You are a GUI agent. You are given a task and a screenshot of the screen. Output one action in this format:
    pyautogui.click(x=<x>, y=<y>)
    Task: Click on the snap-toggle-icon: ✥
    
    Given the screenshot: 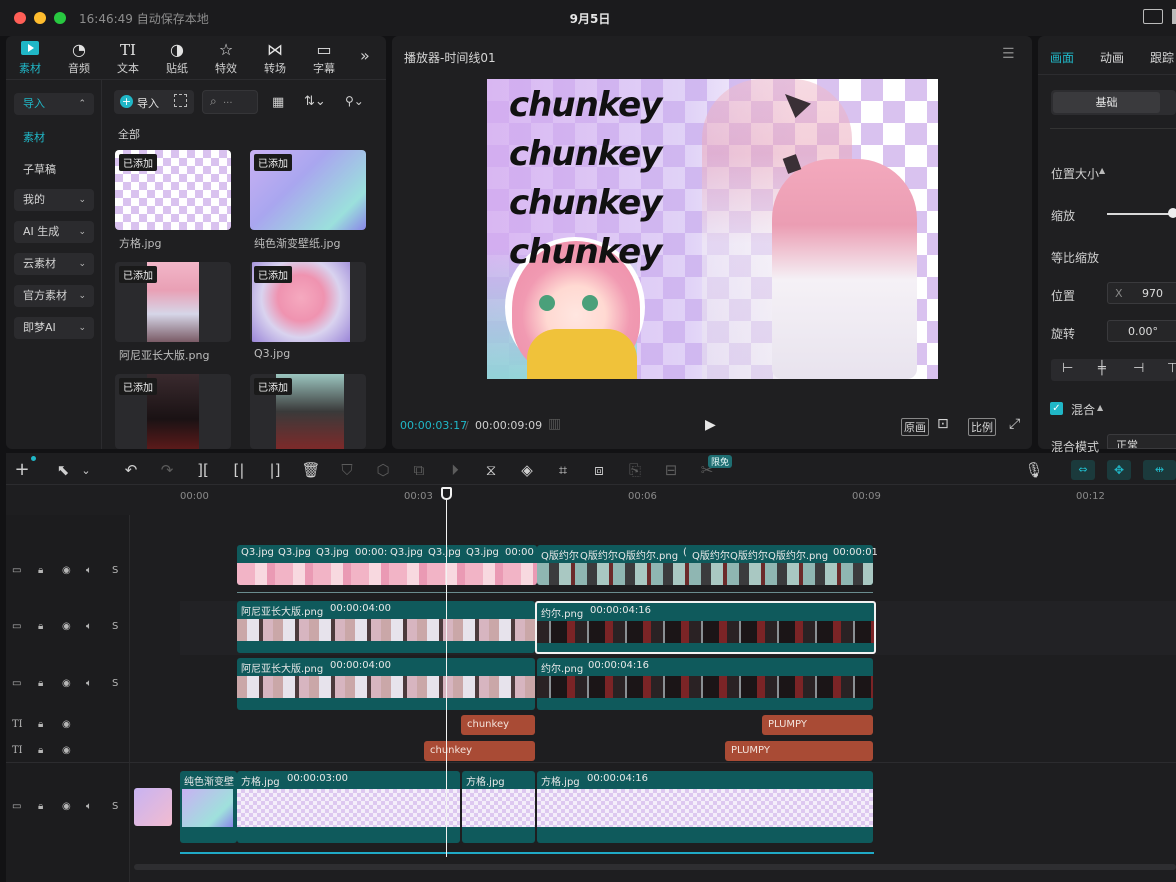 What is the action you would take?
    pyautogui.click(x=1119, y=470)
    